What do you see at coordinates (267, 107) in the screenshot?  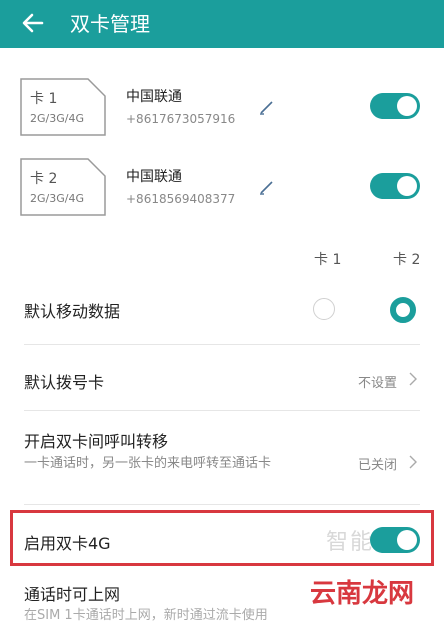 I see `edit-sim-1-icon` at bounding box center [267, 107].